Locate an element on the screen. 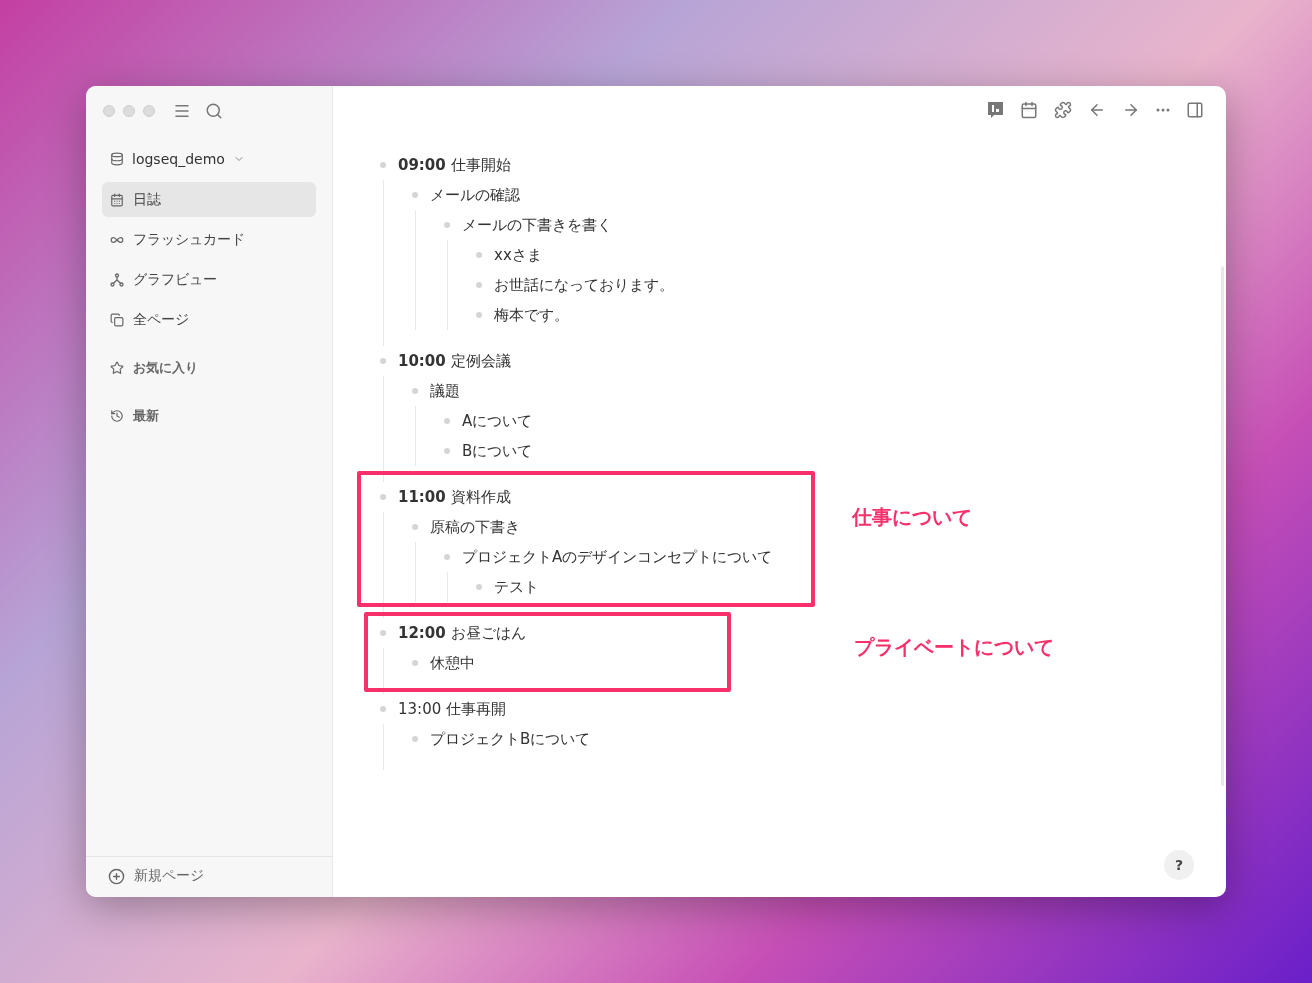 Image resolution: width=1312 pixels, height=983 pixels. star-icon is located at coordinates (117, 367).